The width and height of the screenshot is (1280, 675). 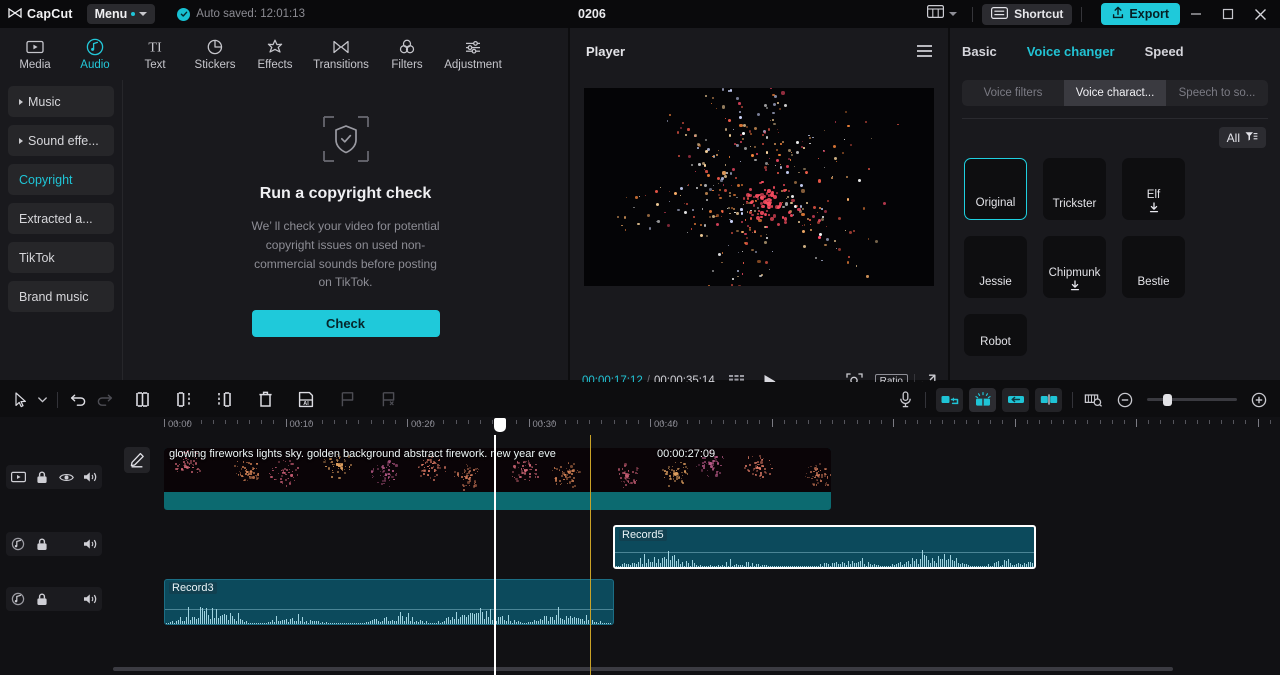 What do you see at coordinates (696, 426) in the screenshot?
I see `timeline-ruler: 00:00 00:10 00:20 00:30 00:40` at bounding box center [696, 426].